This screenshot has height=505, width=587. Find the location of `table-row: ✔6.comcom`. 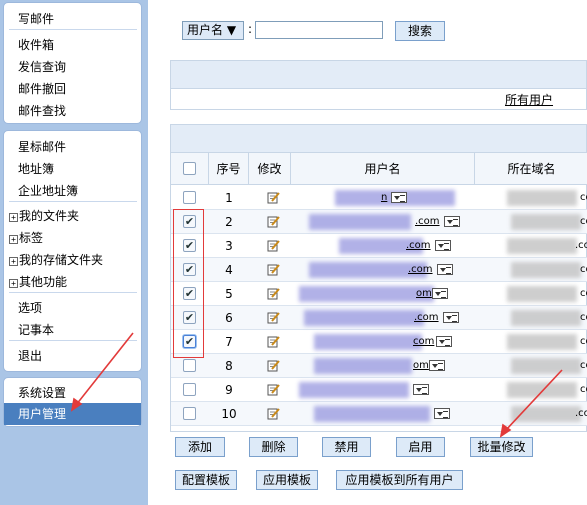

table-row: ✔6.comcom is located at coordinates (379, 318).